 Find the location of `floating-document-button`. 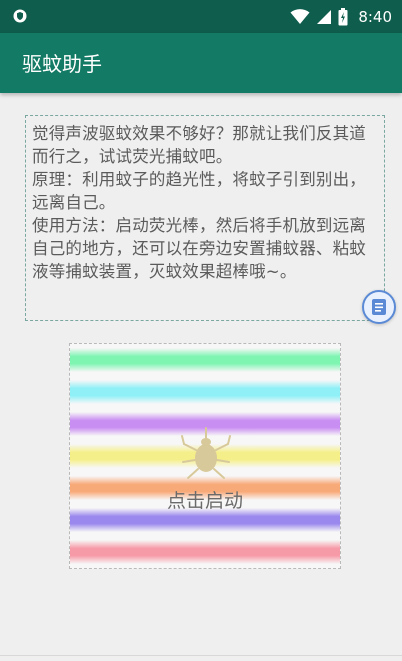

floating-document-button is located at coordinates (379, 307).